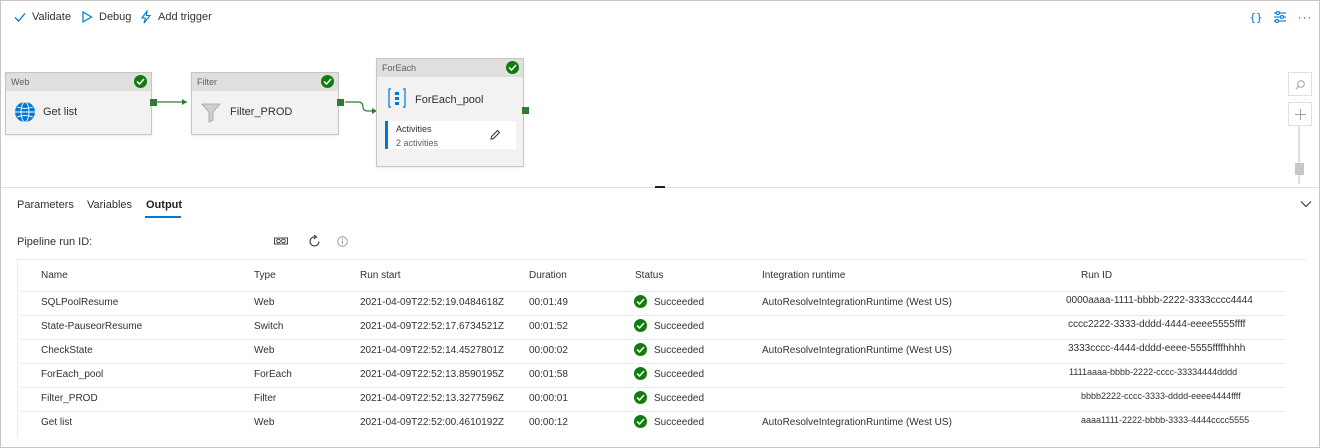 The height and width of the screenshot is (448, 1320). I want to click on cell-run-start: 2021-04-09T22:52:14.4527801Z, so click(432, 350).